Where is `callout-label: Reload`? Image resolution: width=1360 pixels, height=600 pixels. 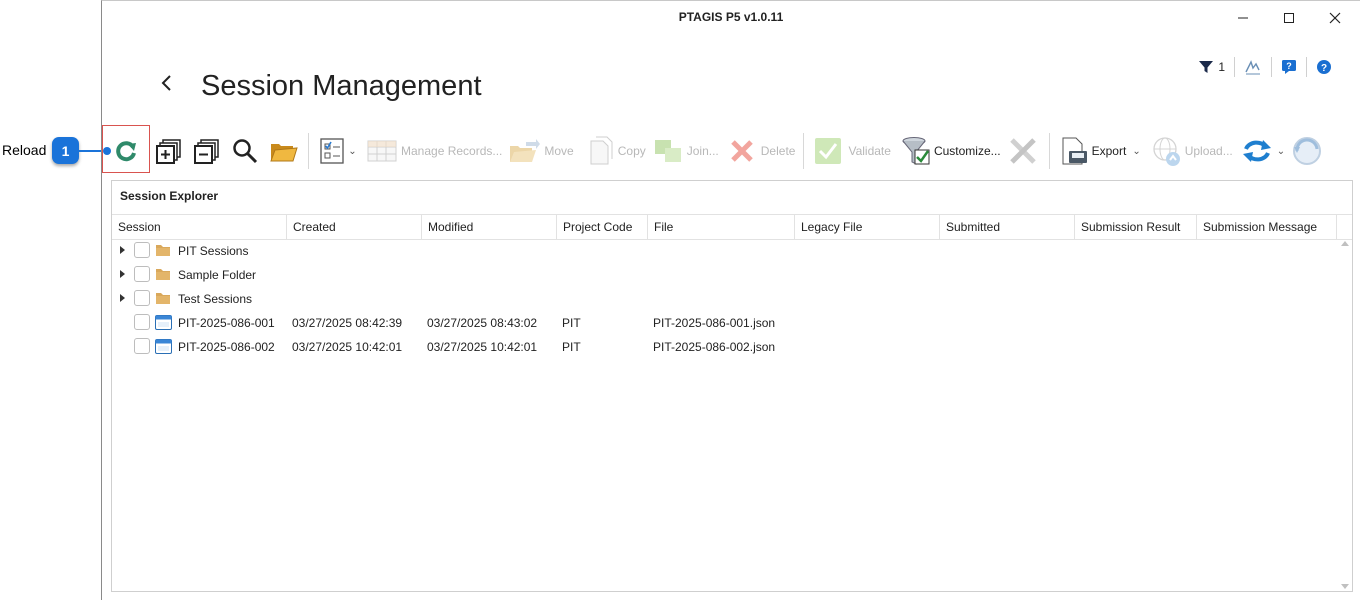
callout-label: Reload is located at coordinates (24, 150).